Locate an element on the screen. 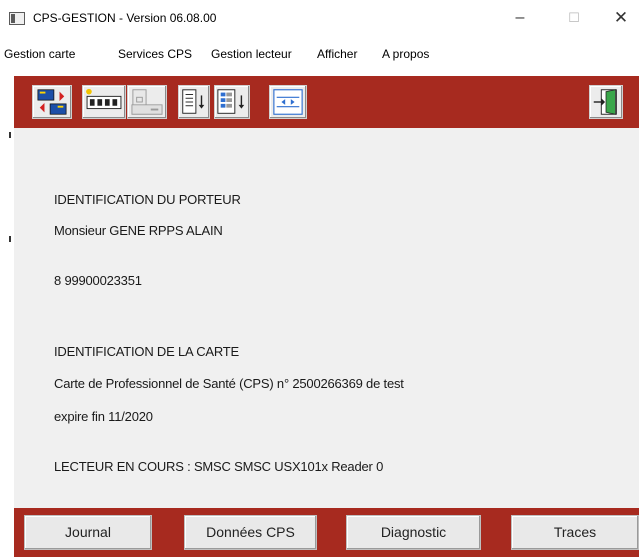 Image resolution: width=639 pixels, height=557 pixels. close-icon: ✕ is located at coordinates (621, 18).